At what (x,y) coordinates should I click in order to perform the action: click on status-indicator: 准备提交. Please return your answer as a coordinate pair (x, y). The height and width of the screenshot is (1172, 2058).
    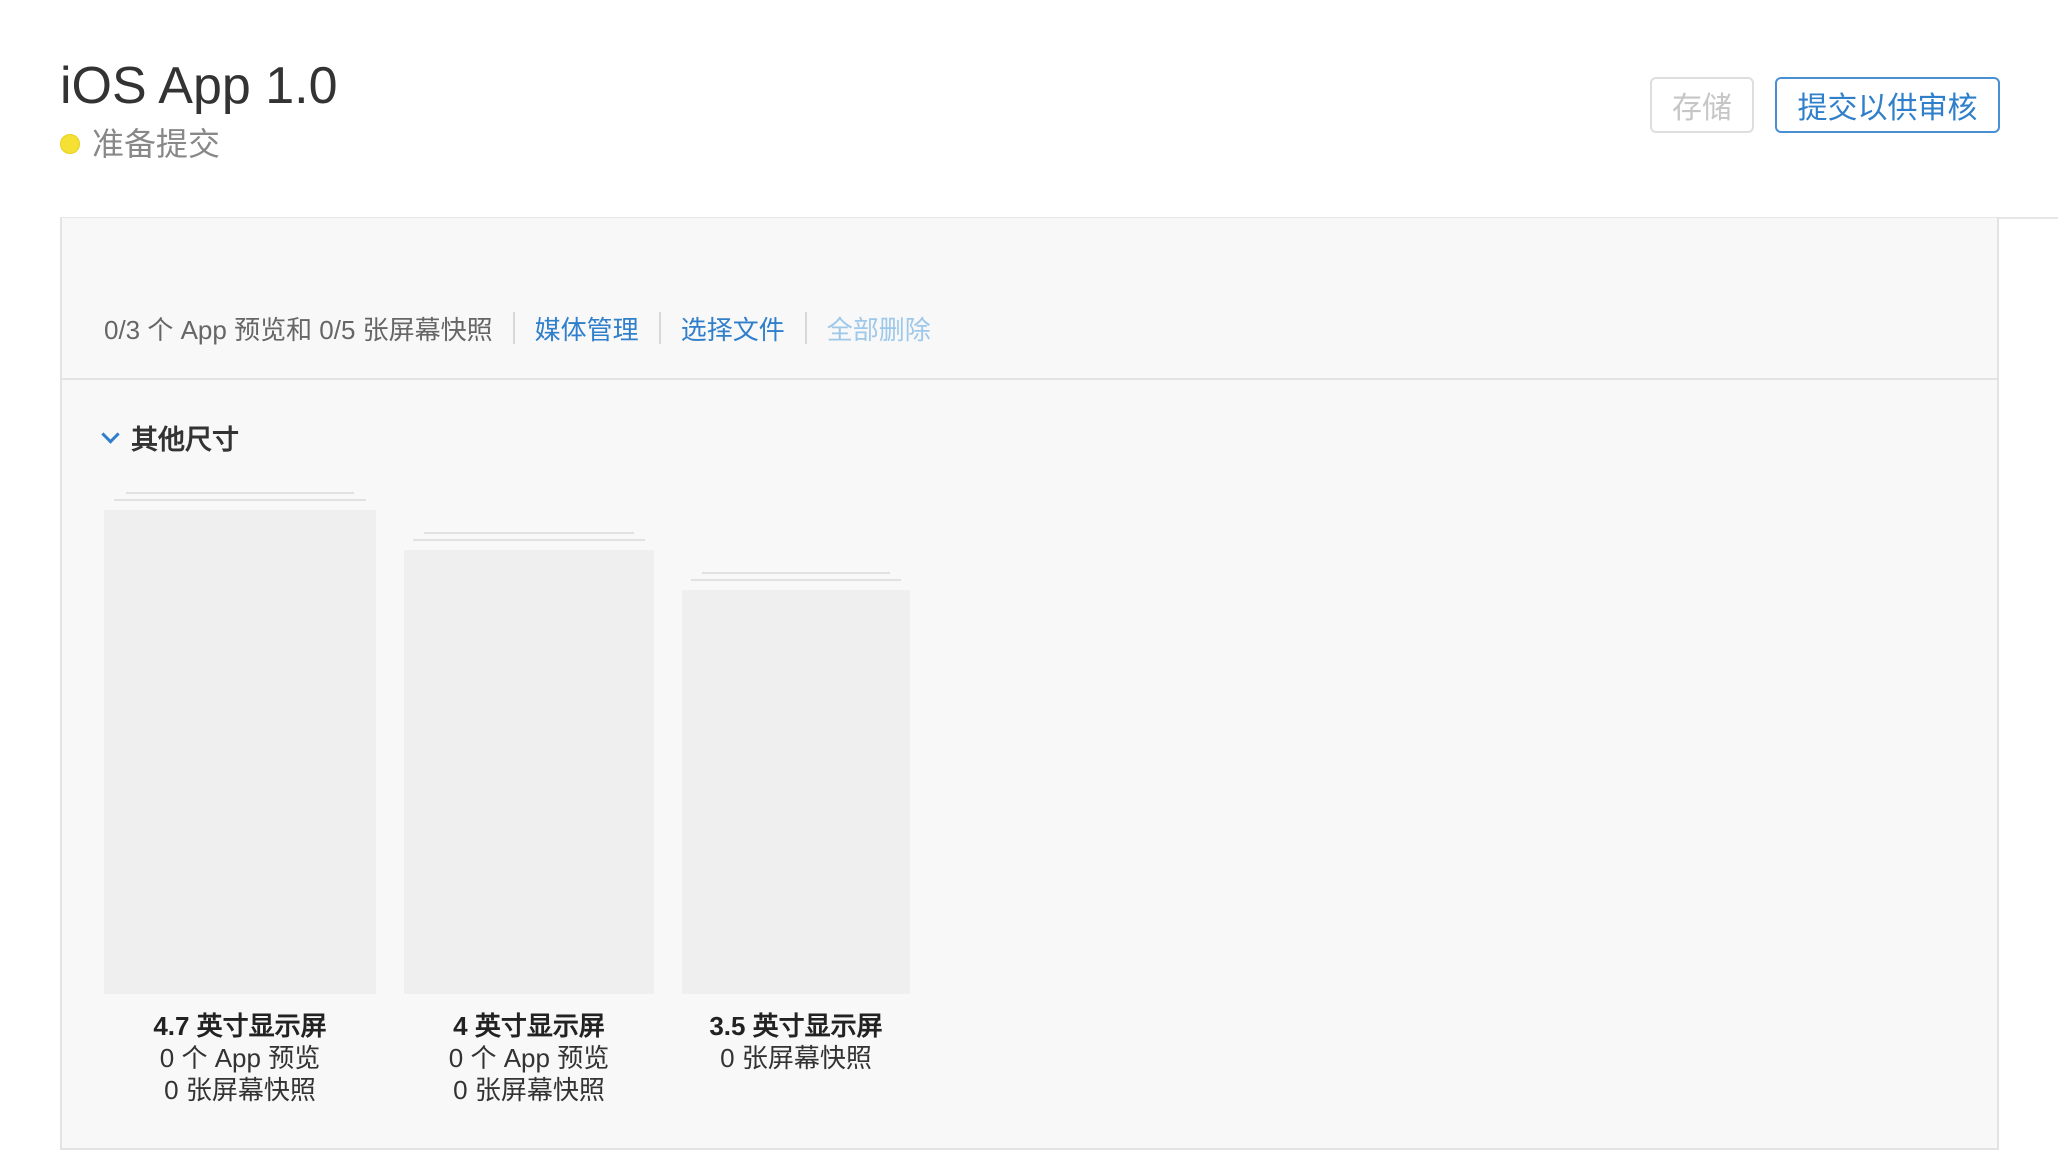
    Looking at the image, I should click on (140, 144).